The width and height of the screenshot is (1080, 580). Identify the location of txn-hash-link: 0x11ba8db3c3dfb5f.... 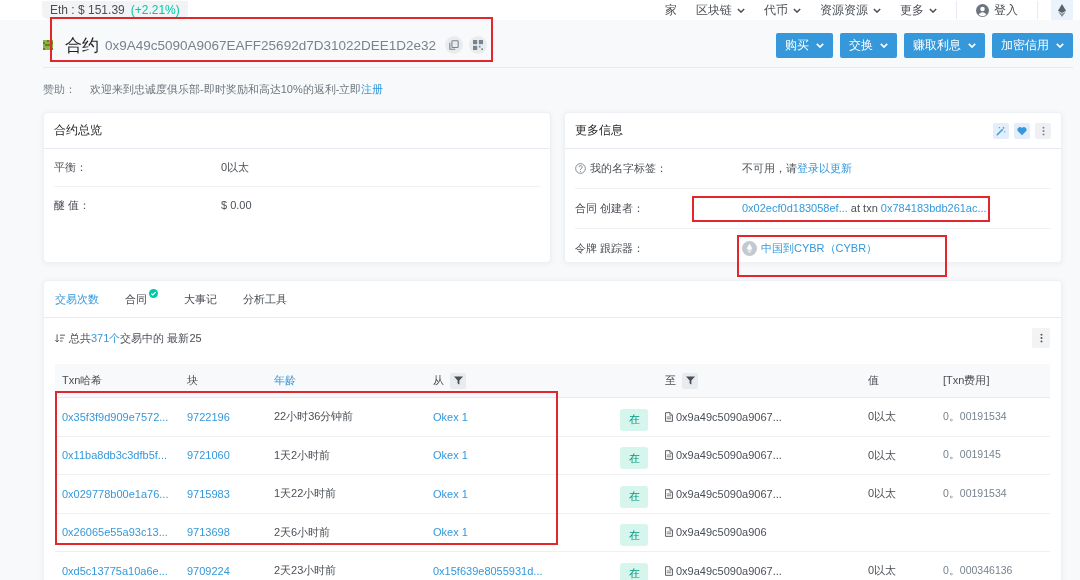
(114, 455).